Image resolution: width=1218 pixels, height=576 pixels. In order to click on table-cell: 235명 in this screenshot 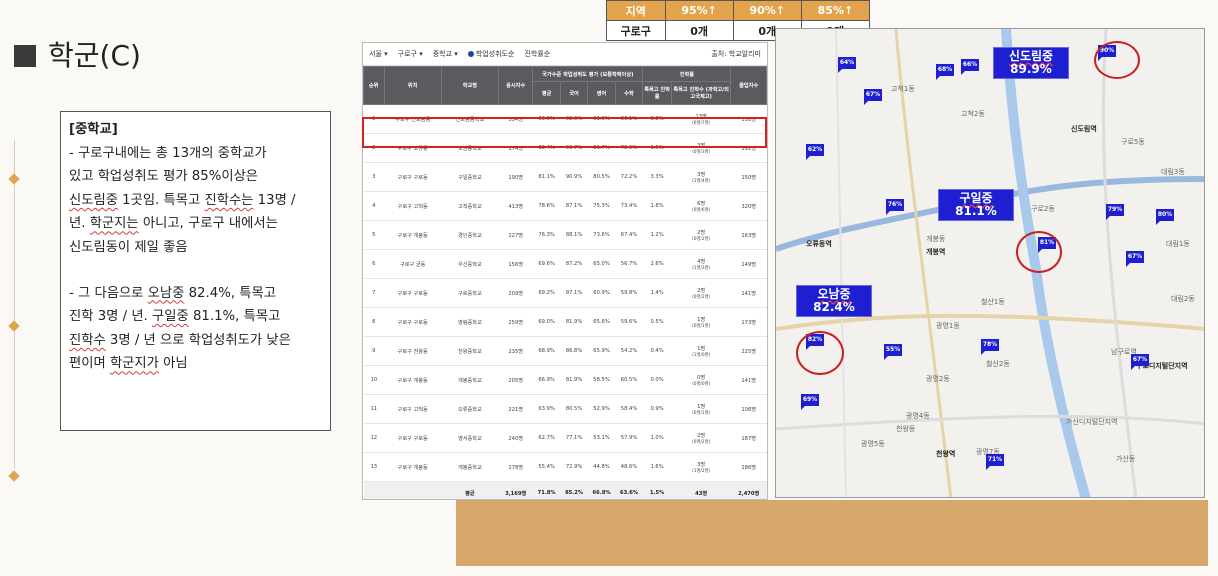, I will do `click(515, 351)`.